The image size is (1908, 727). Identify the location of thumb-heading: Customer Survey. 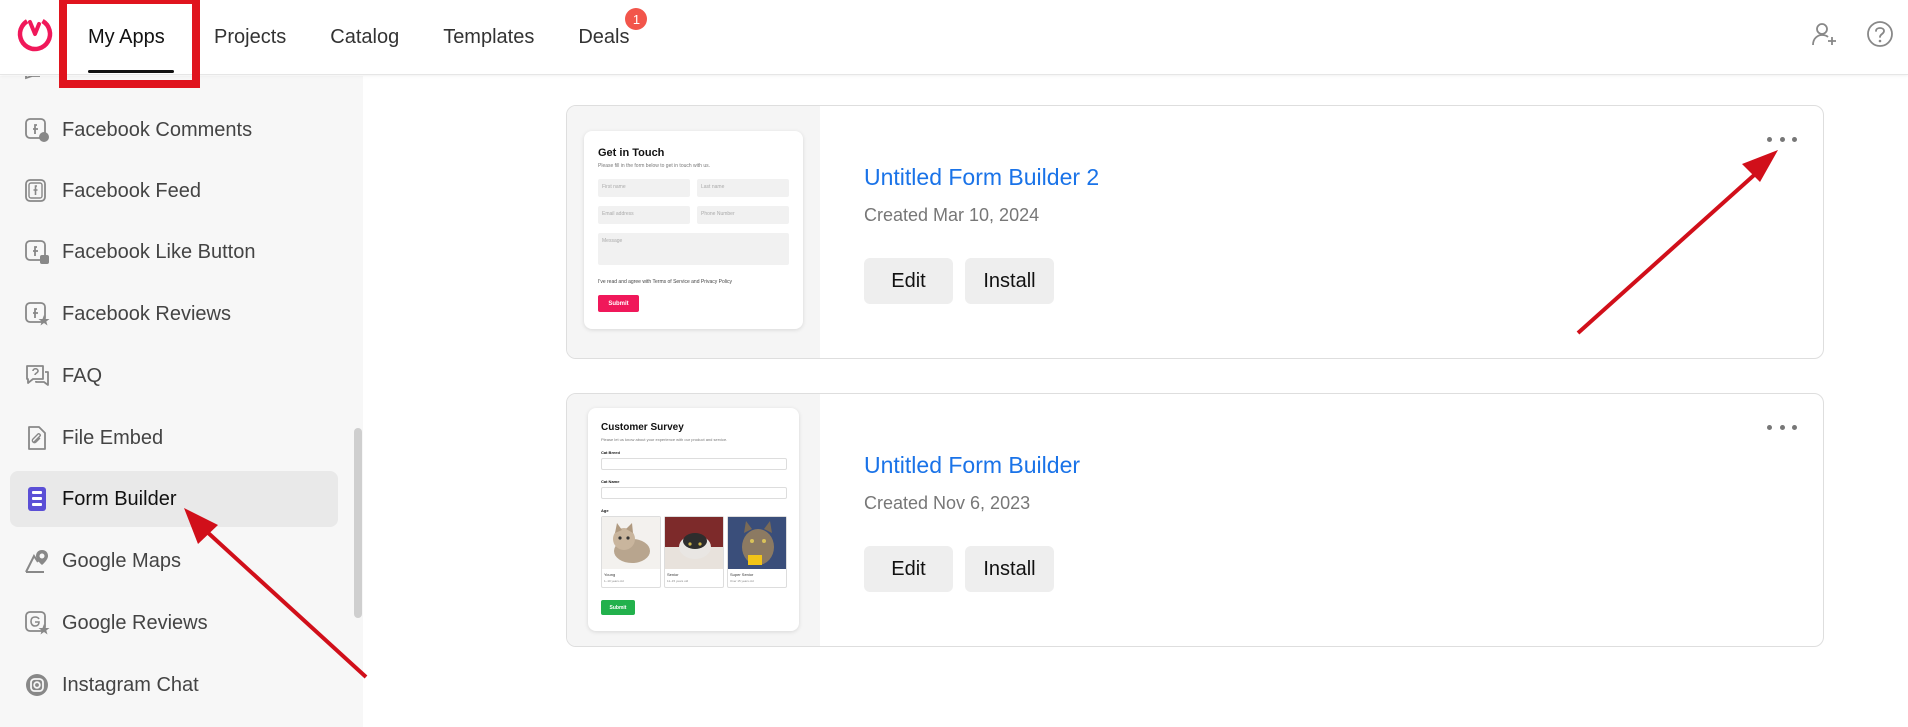
(642, 427).